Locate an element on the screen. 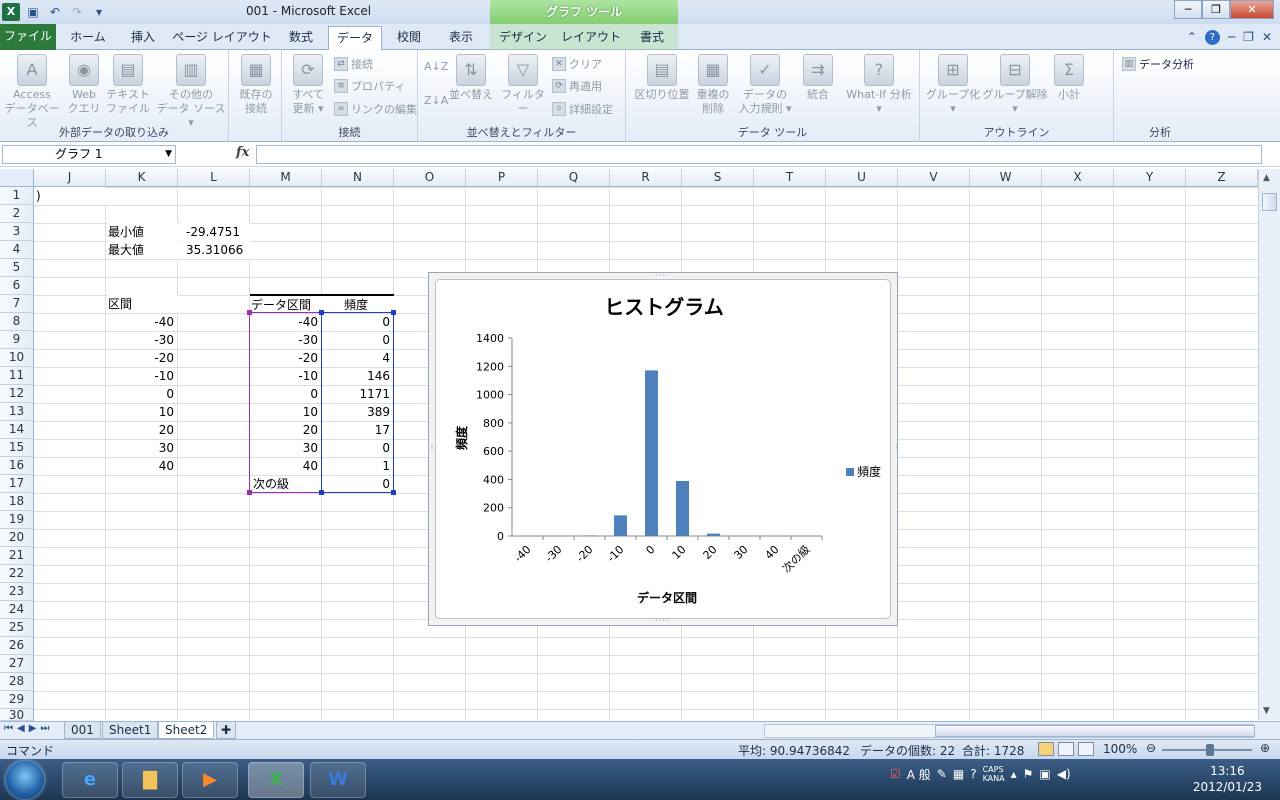  tab-page-layout: ページ レイアウト is located at coordinates (222, 38).